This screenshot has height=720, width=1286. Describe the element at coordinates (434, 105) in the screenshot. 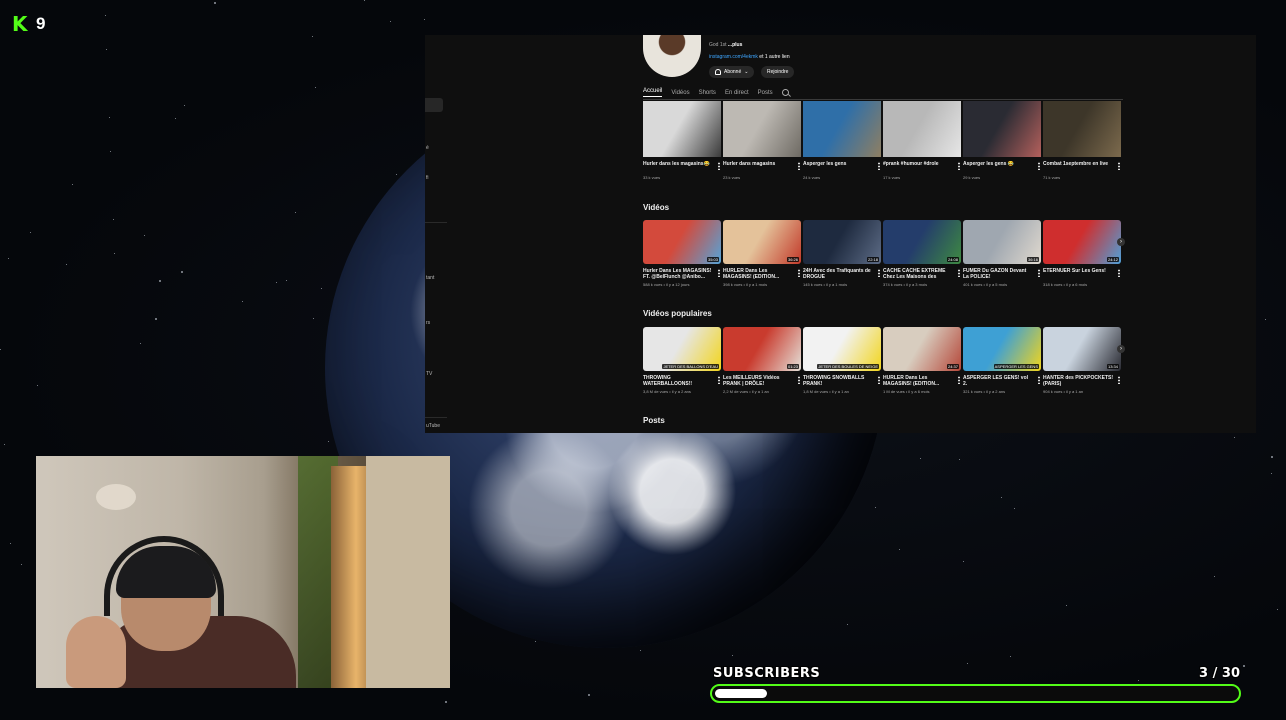

I see `sidebar-active-item` at that location.